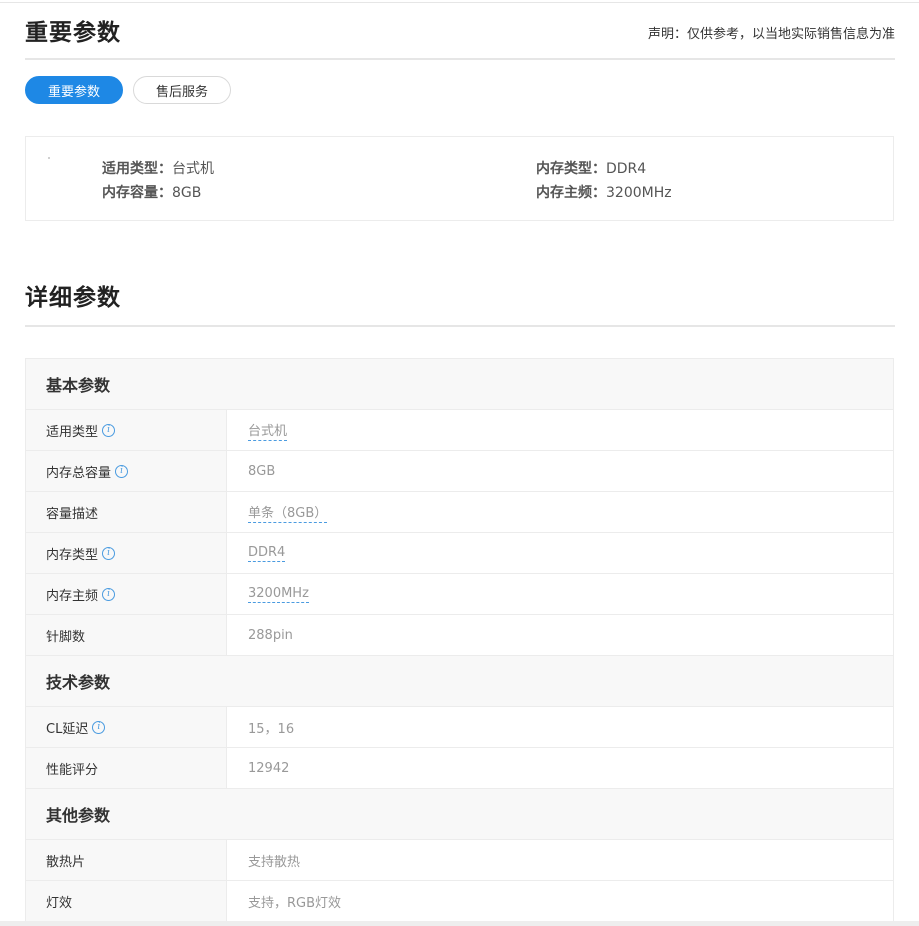 The width and height of the screenshot is (919, 926). Describe the element at coordinates (460, 34) in the screenshot. I see `key-params-header: 重要参数 声明：仅供参考，以当地实际销售信息为准` at that location.